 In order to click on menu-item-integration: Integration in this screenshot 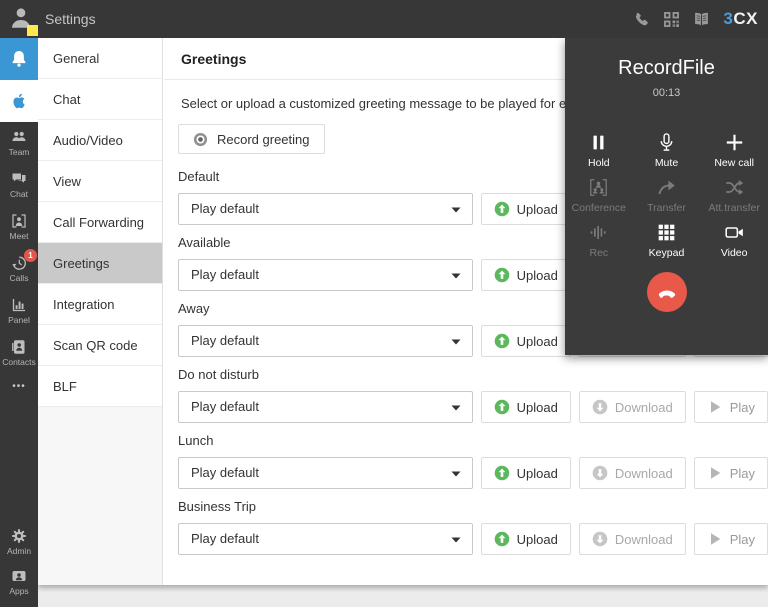, I will do `click(100, 304)`.